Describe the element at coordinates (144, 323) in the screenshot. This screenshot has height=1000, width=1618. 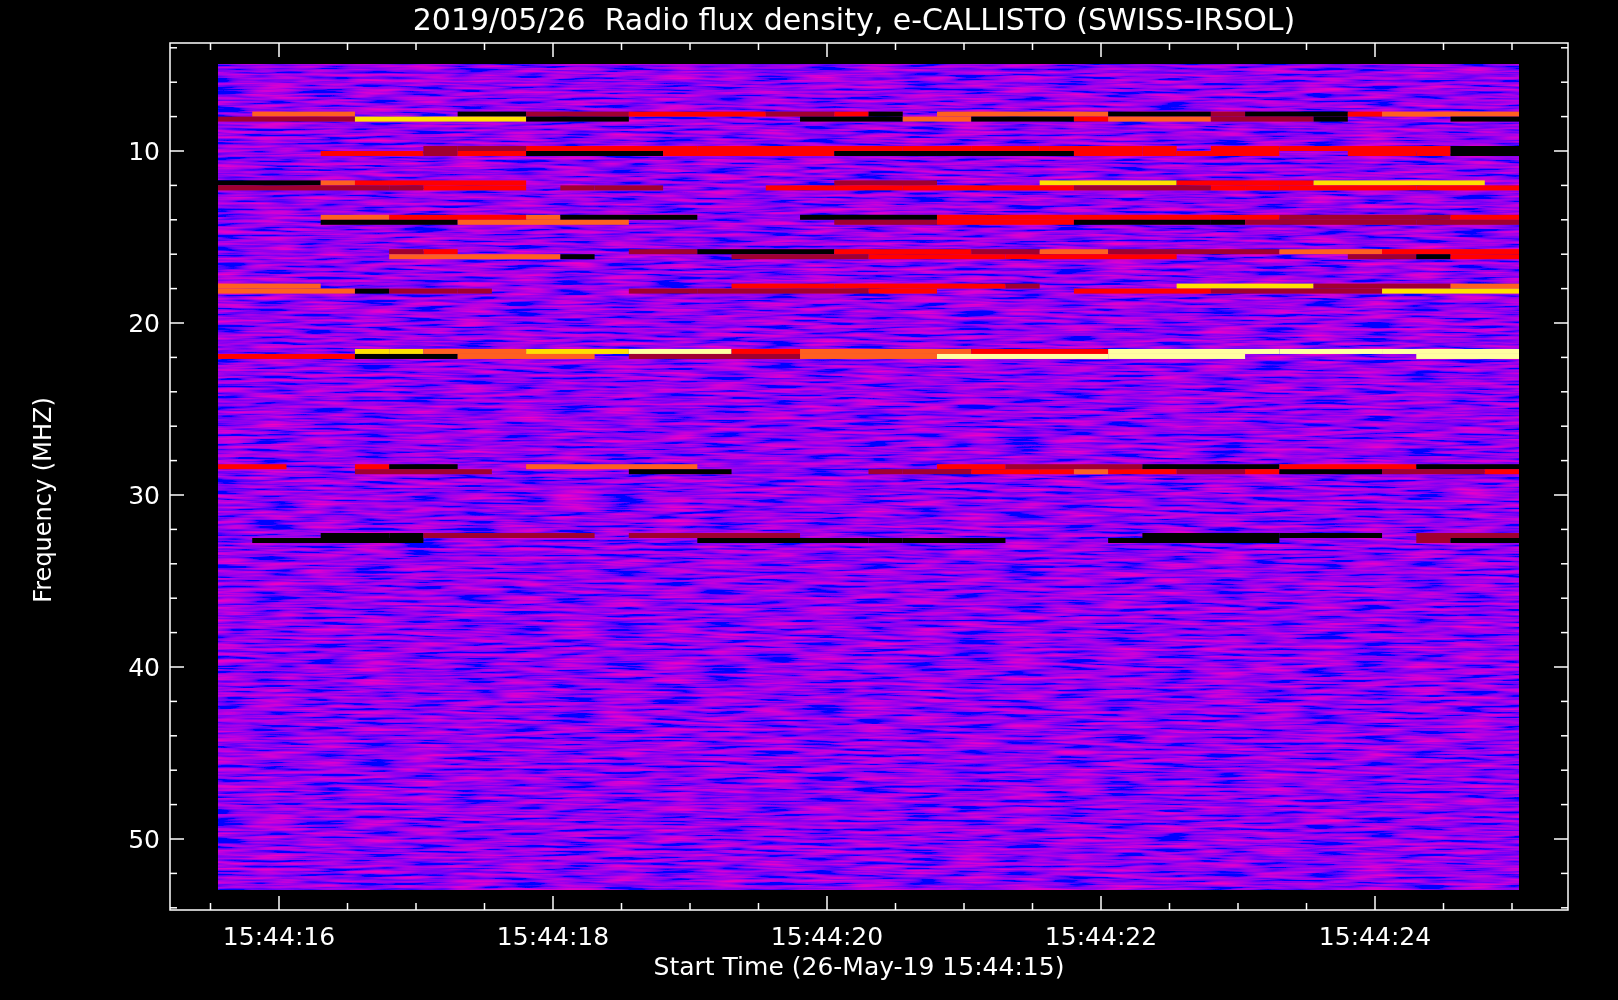
I see `y-tick-label: 20` at that location.